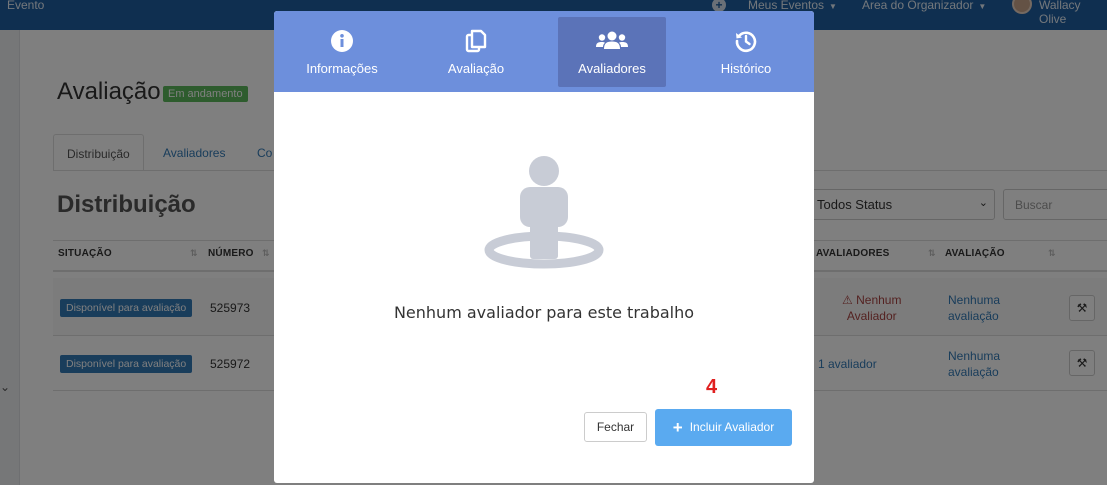 This screenshot has height=485, width=1107. What do you see at coordinates (677, 427) in the screenshot?
I see `plus-icon: +` at bounding box center [677, 427].